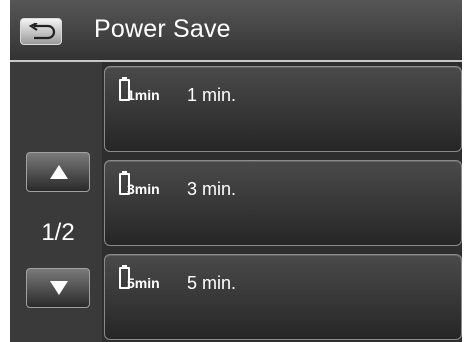 This screenshot has width=465, height=342. I want to click on back-button, so click(41, 31).